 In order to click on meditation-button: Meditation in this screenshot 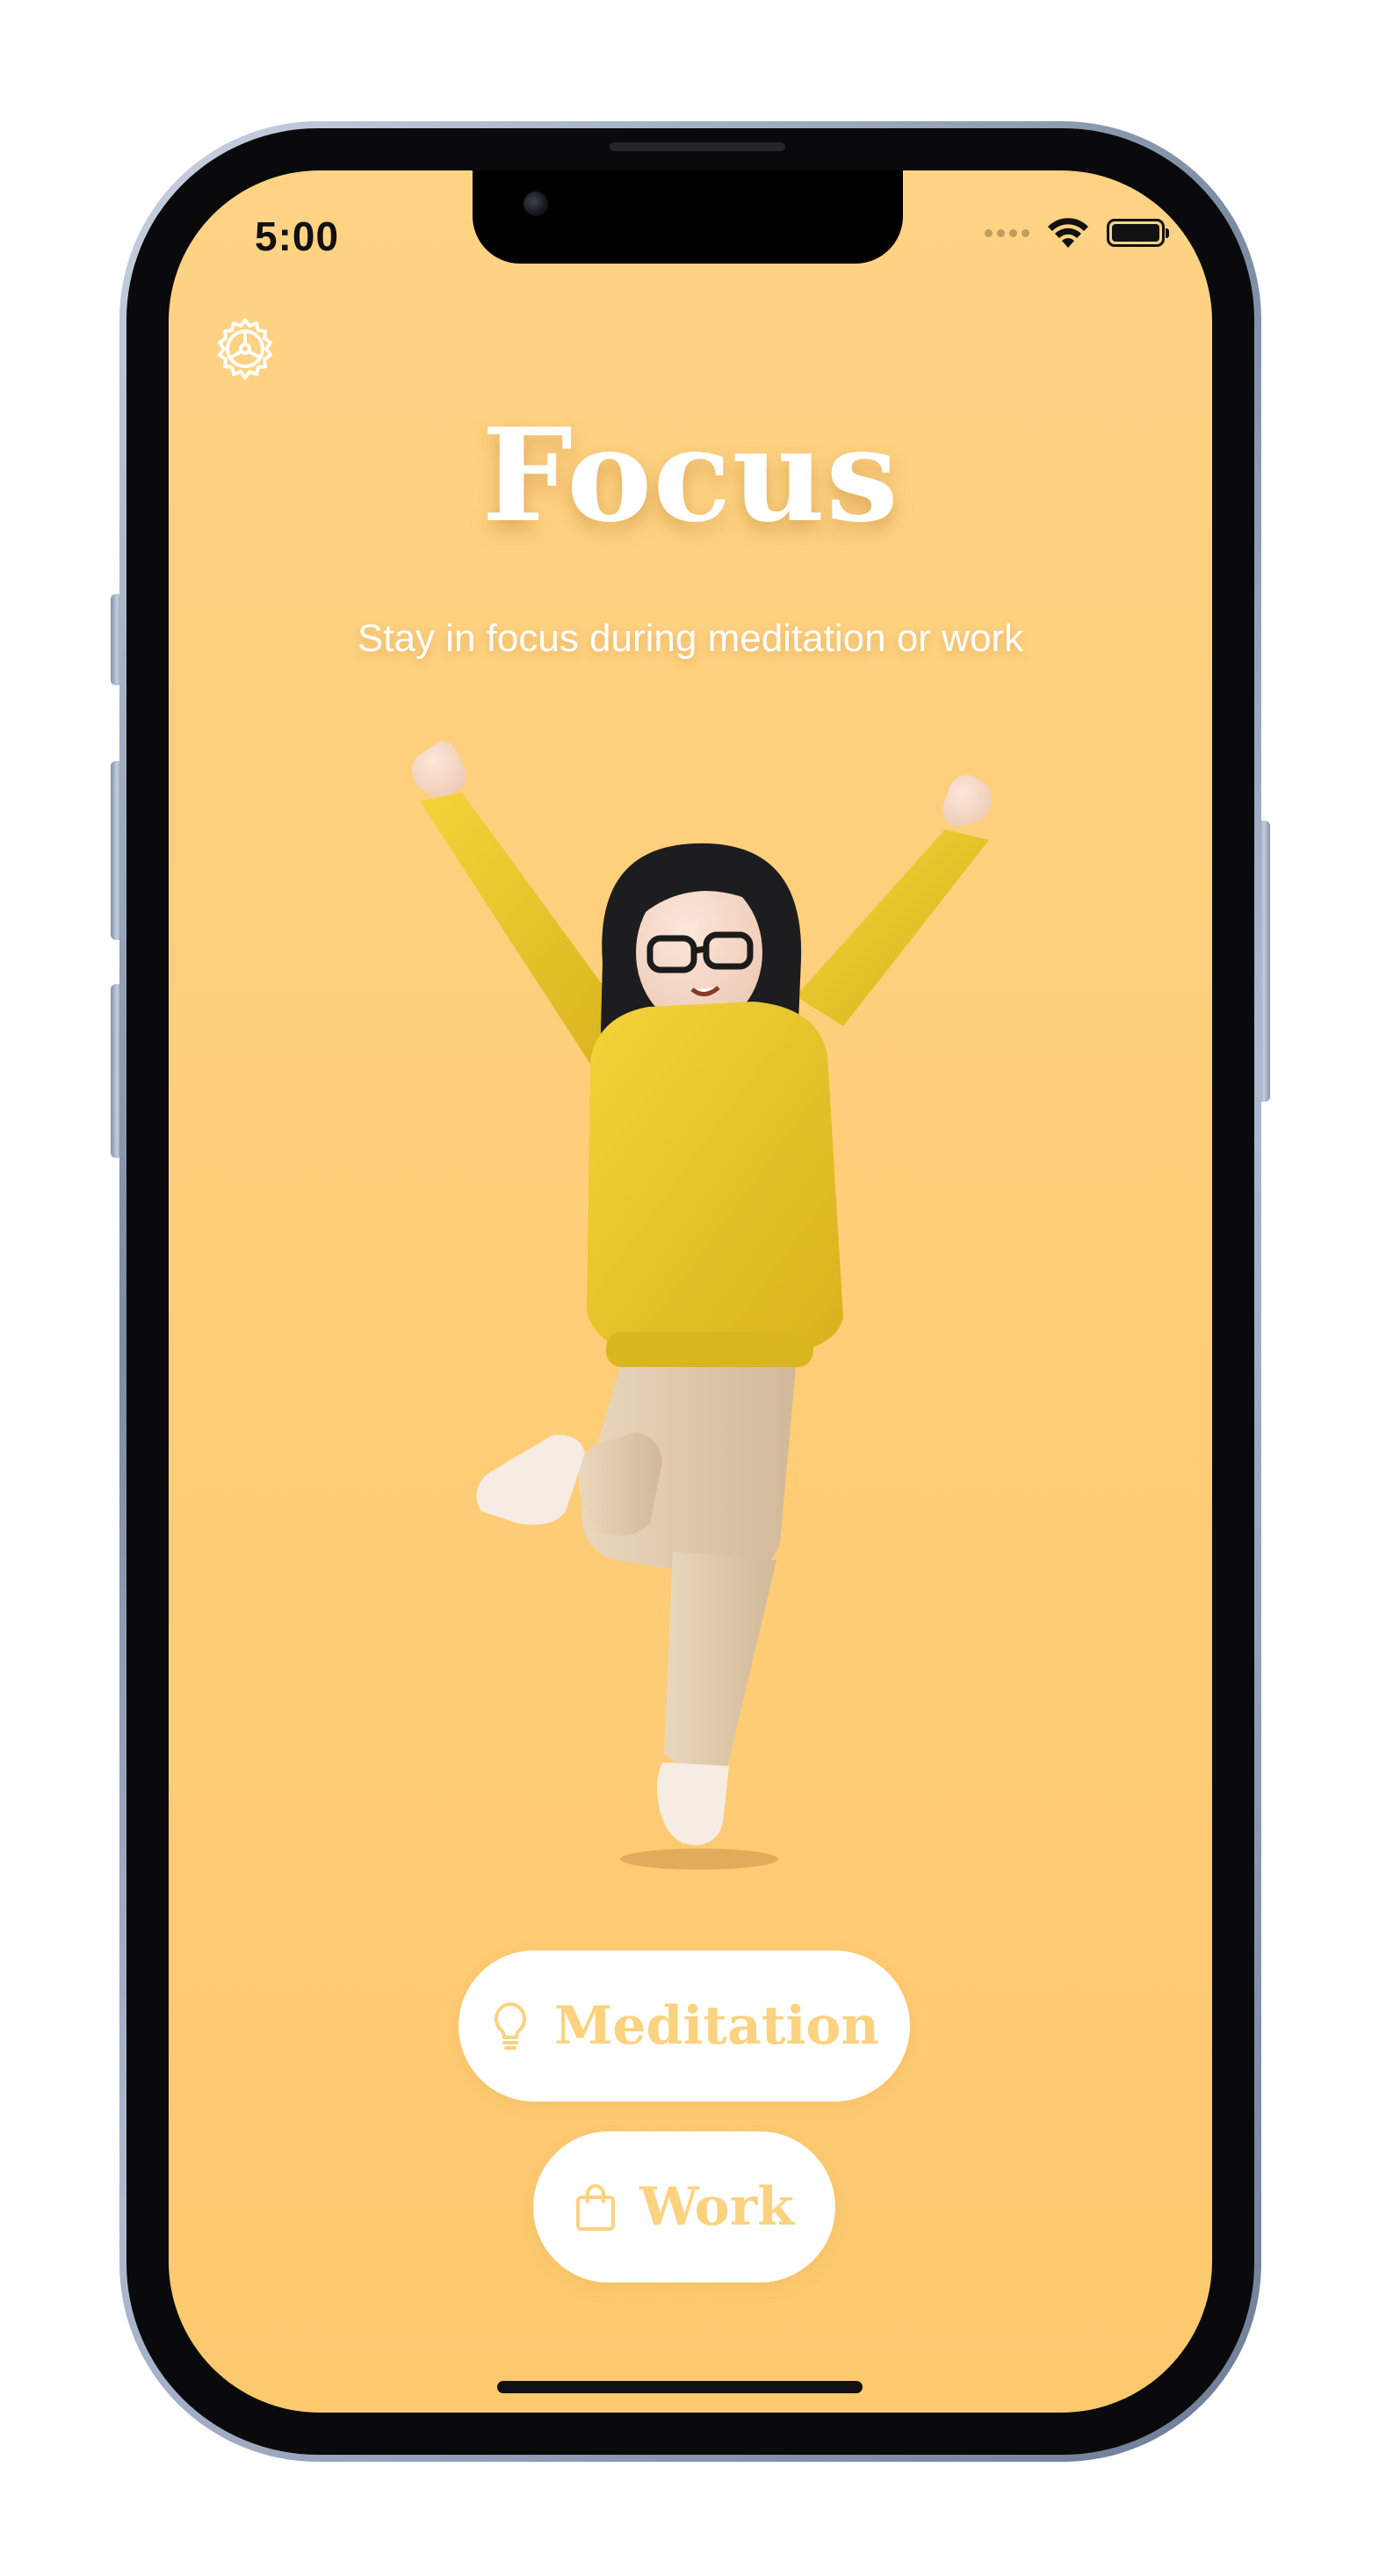, I will do `click(684, 2026)`.